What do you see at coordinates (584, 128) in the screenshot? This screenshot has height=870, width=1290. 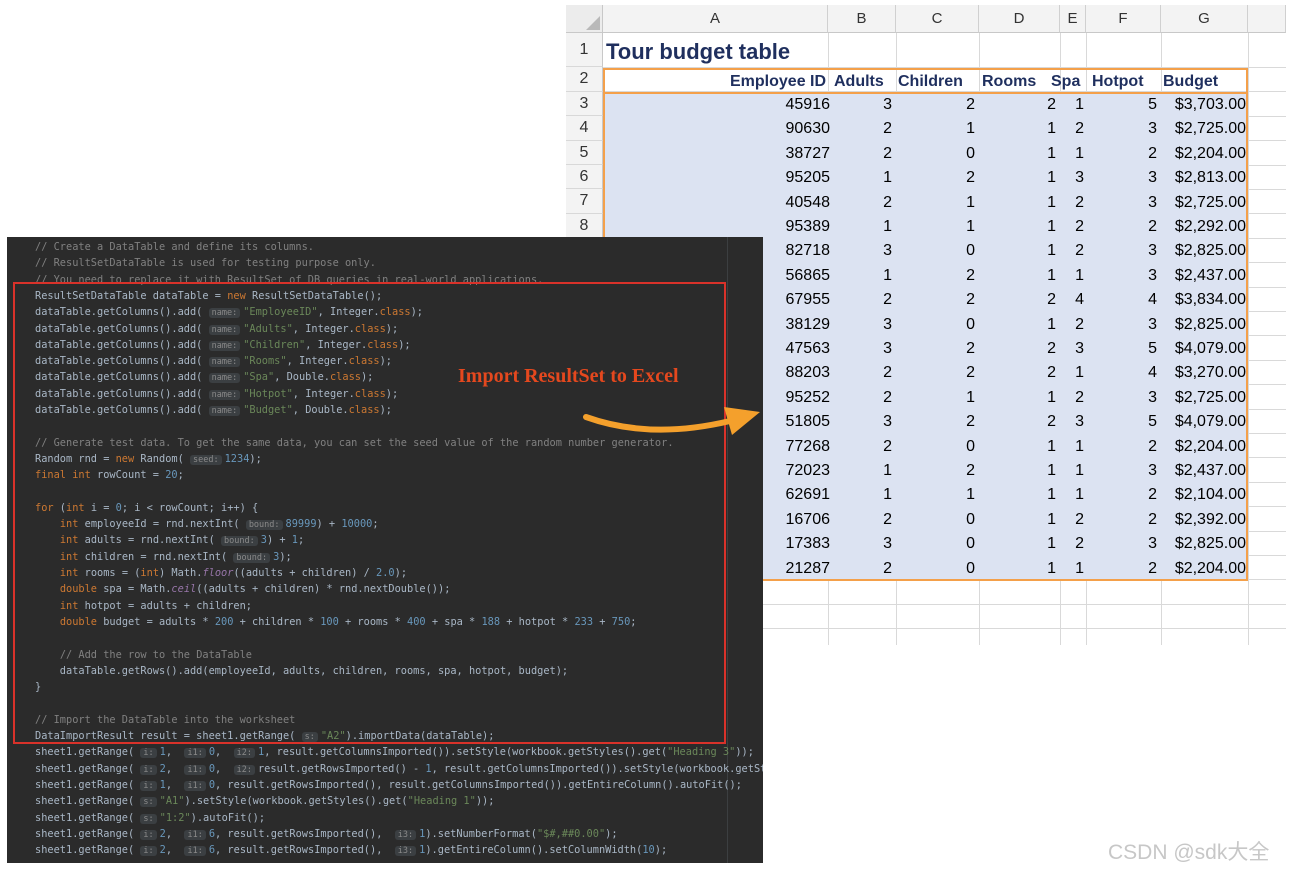 I see `row-header-4: 4` at bounding box center [584, 128].